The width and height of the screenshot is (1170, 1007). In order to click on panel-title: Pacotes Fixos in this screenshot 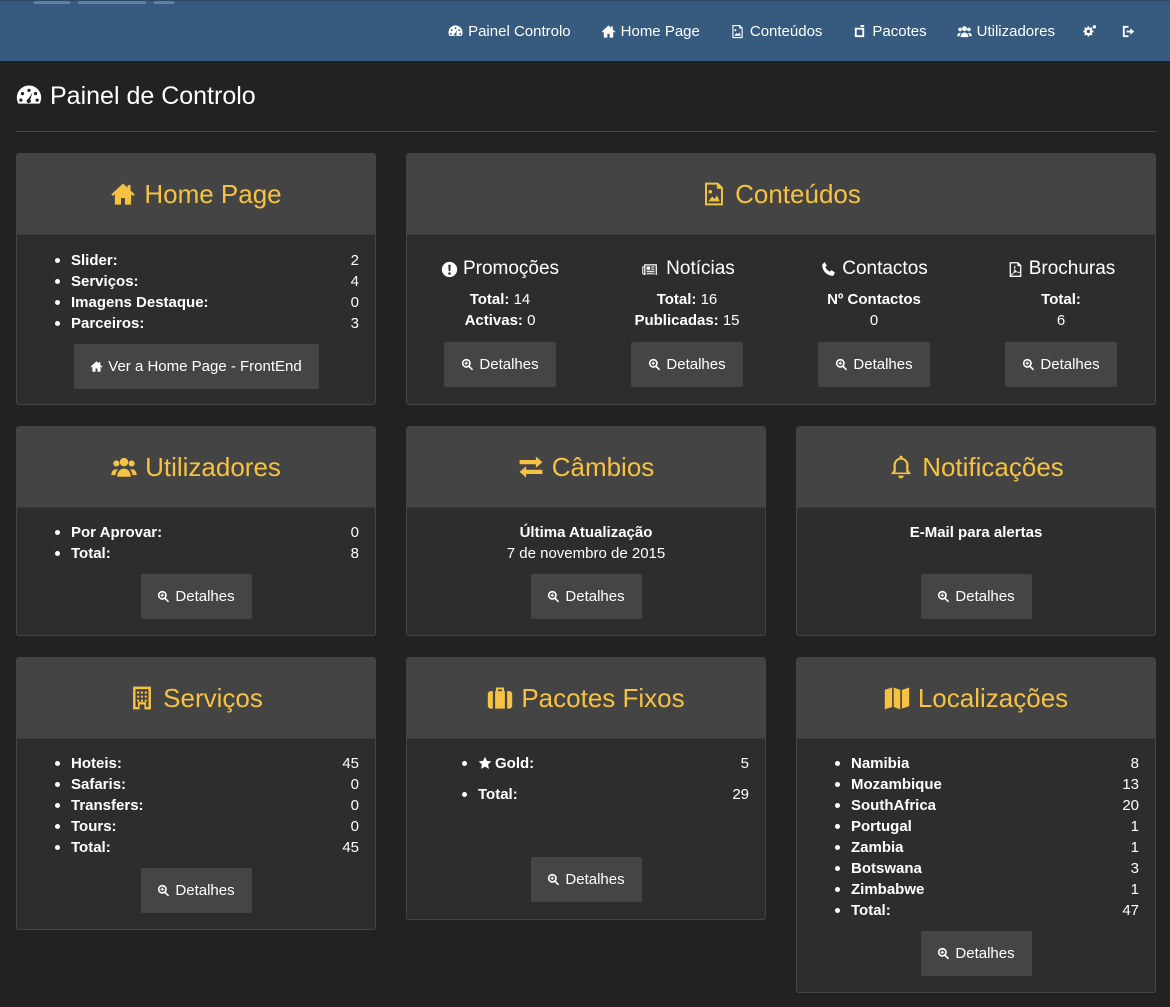, I will do `click(603, 697)`.